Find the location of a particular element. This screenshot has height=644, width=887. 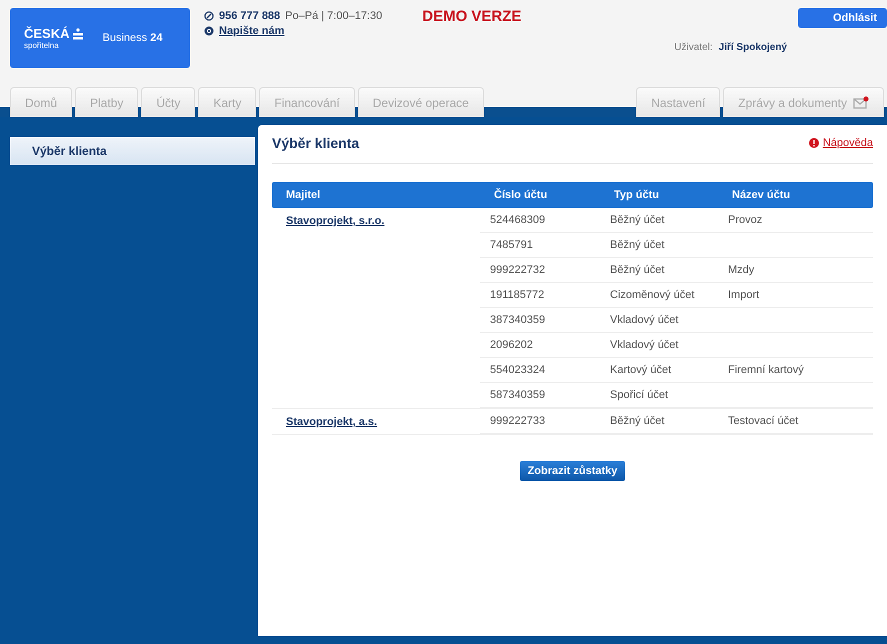

account-number: 7485791 is located at coordinates (511, 245).